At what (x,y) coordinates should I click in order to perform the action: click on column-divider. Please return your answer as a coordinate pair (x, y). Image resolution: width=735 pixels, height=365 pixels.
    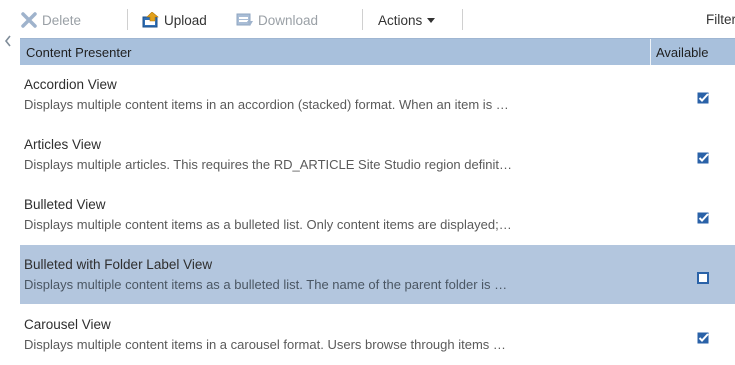
    Looking at the image, I should click on (650, 52).